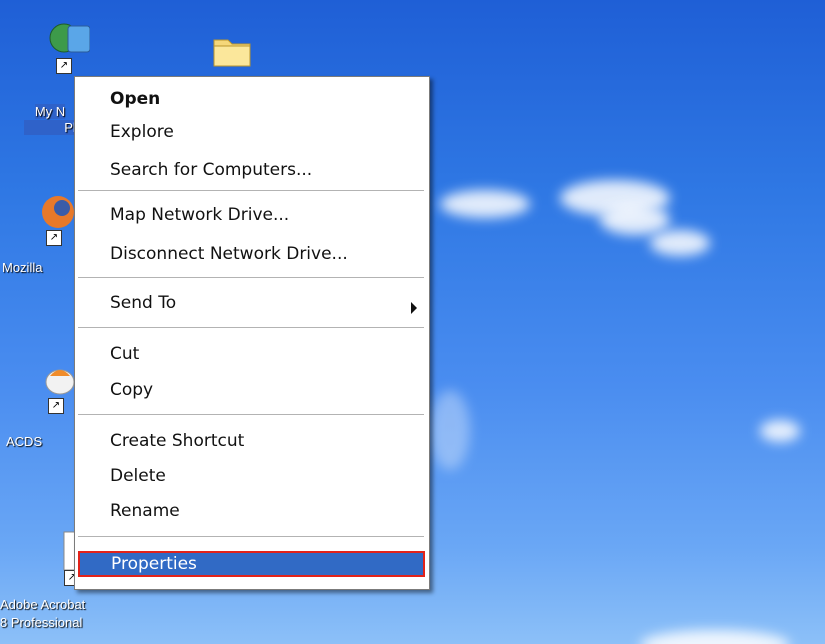 This screenshot has height=644, width=825. Describe the element at coordinates (142, 132) in the screenshot. I see `menu-item-explore: Explore` at that location.